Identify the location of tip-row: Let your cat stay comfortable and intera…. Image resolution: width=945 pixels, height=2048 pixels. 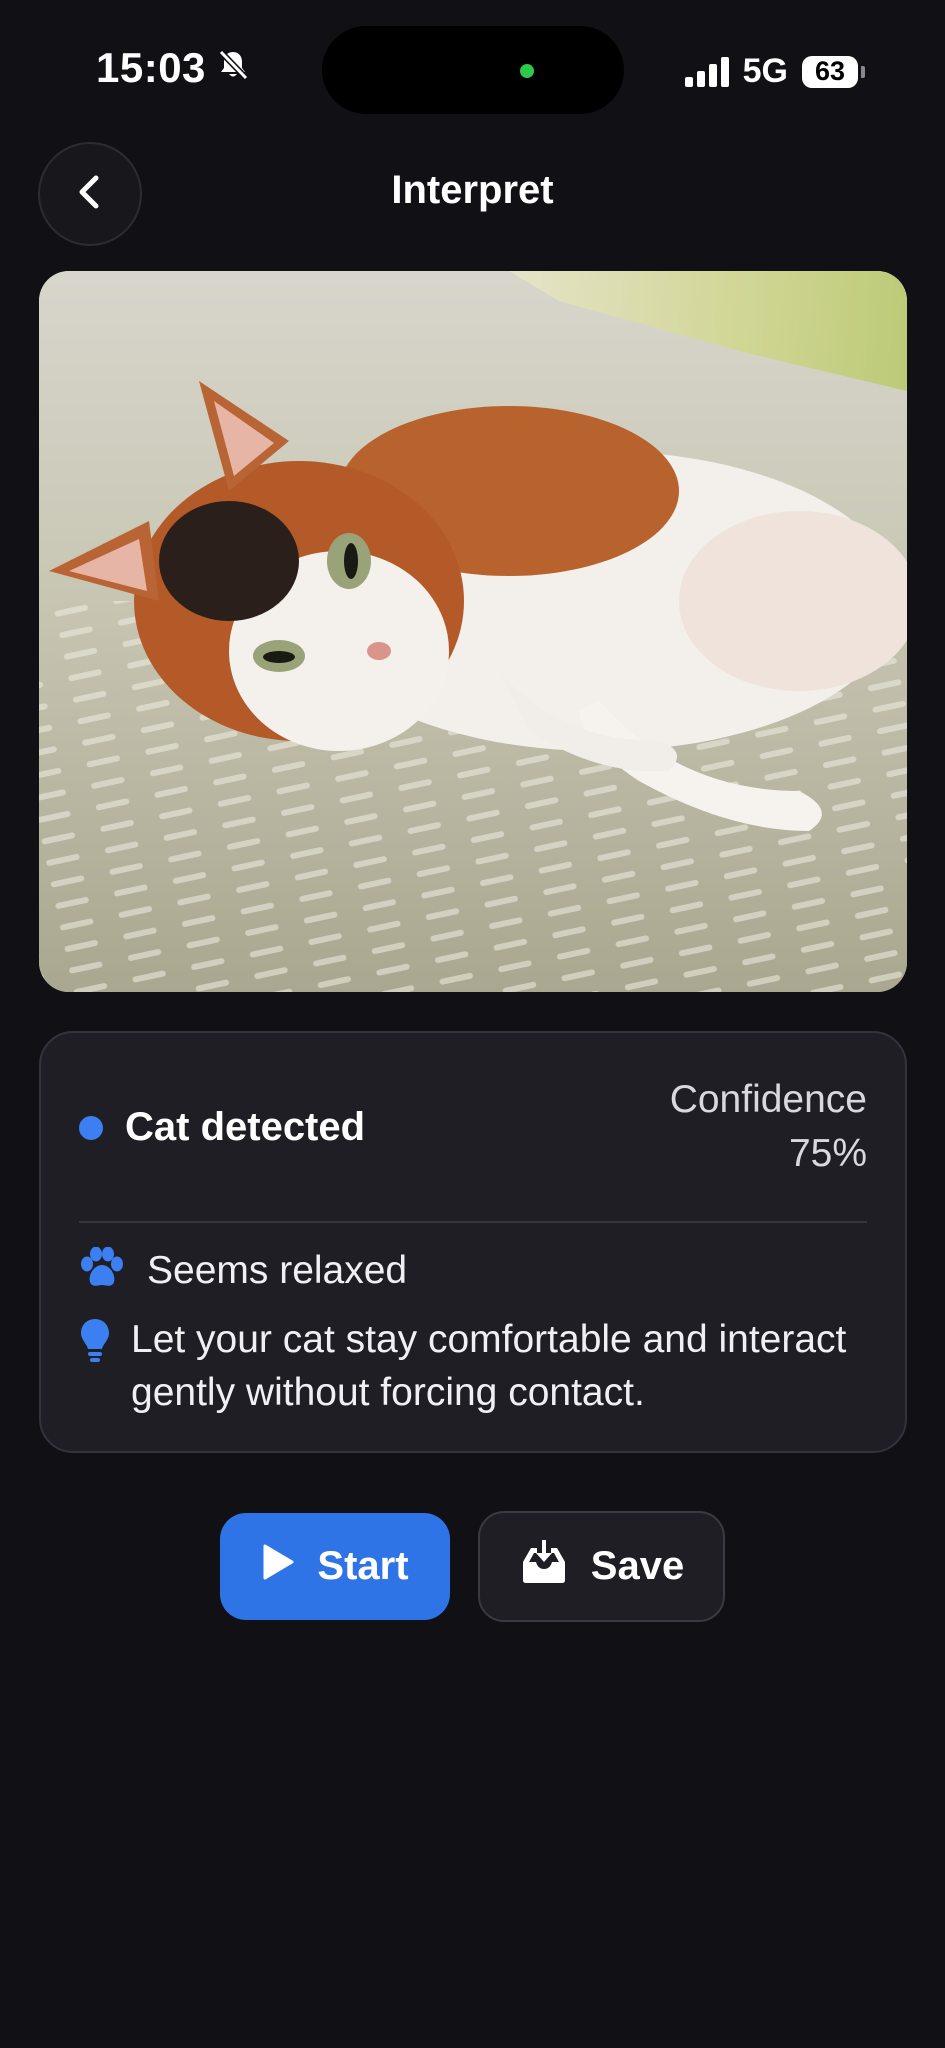
(473, 1366).